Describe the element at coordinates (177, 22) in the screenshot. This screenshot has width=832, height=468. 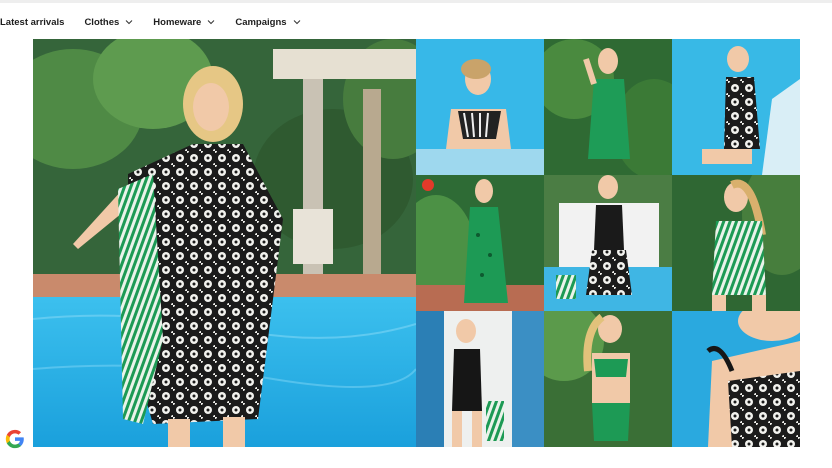
I see `nav-label: Homeware` at that location.